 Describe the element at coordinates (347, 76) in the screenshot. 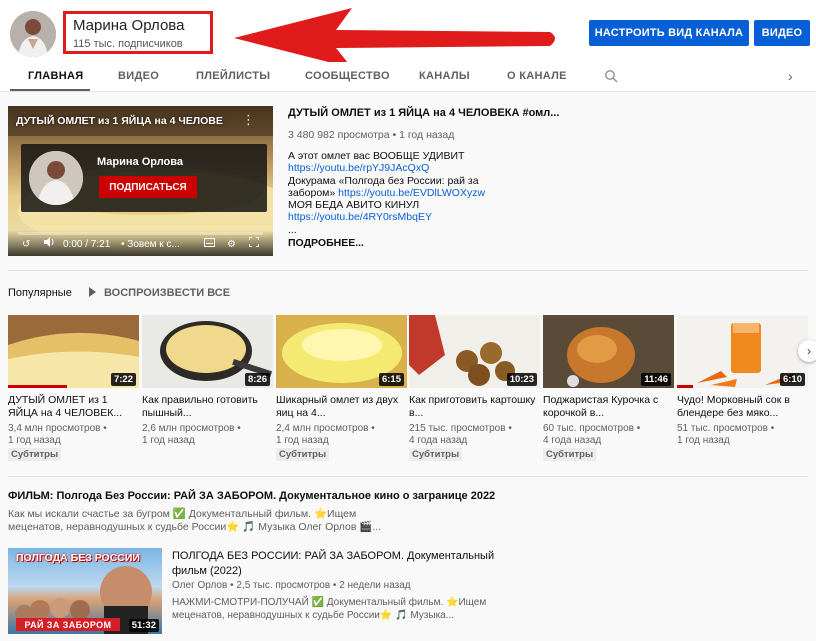

I see `tab-community: СООБЩЕСТВО` at that location.